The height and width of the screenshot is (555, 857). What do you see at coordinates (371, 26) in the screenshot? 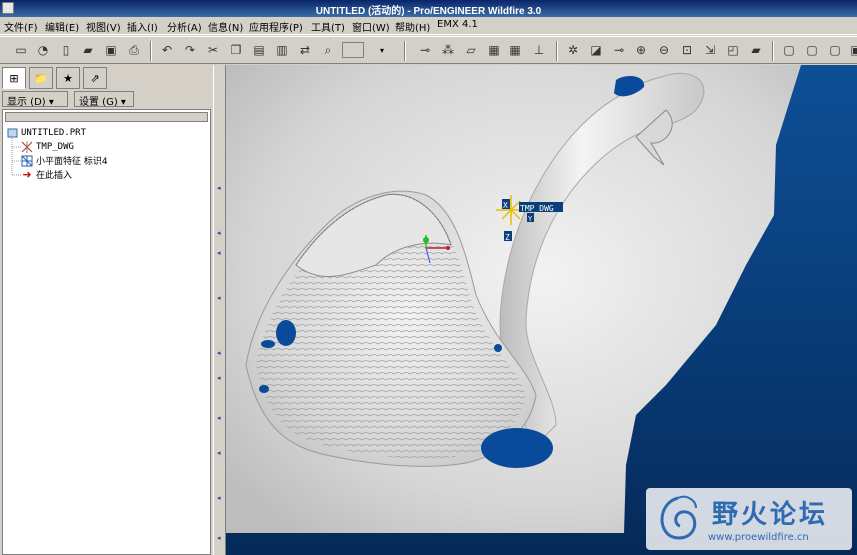
I see `menu-window: 窗口(W)` at bounding box center [371, 26].